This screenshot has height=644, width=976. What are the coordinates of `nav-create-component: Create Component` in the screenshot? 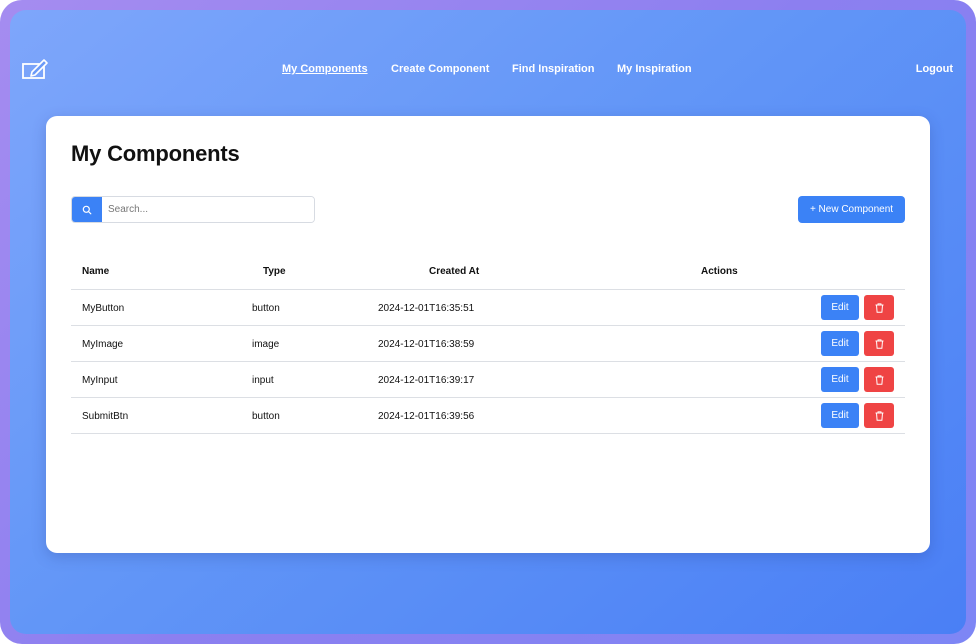 It's located at (440, 69).